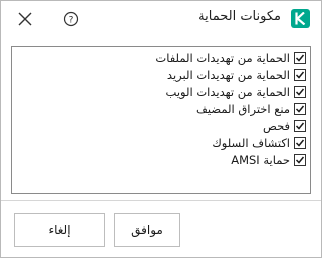  I want to click on list-item-file-threat-protection: الحماية من تهديدات الملفات, so click(230, 57).